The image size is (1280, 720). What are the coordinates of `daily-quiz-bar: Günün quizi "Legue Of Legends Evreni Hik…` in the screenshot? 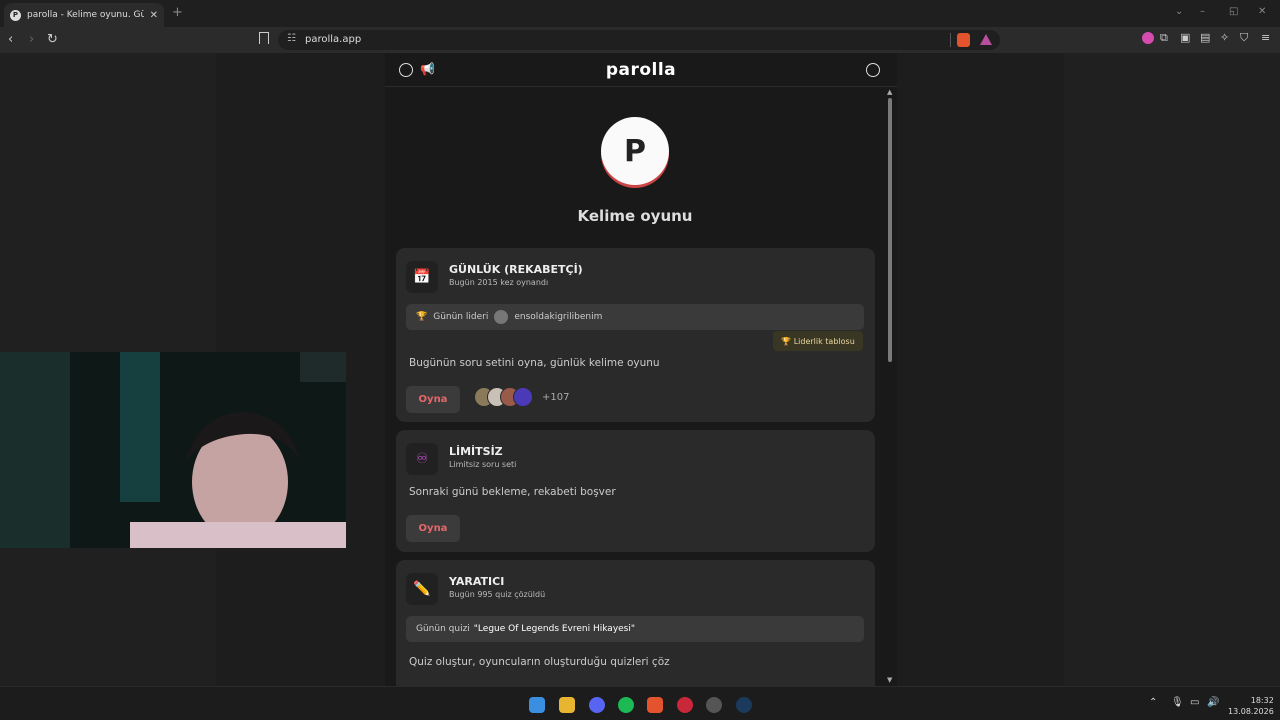 It's located at (635, 629).